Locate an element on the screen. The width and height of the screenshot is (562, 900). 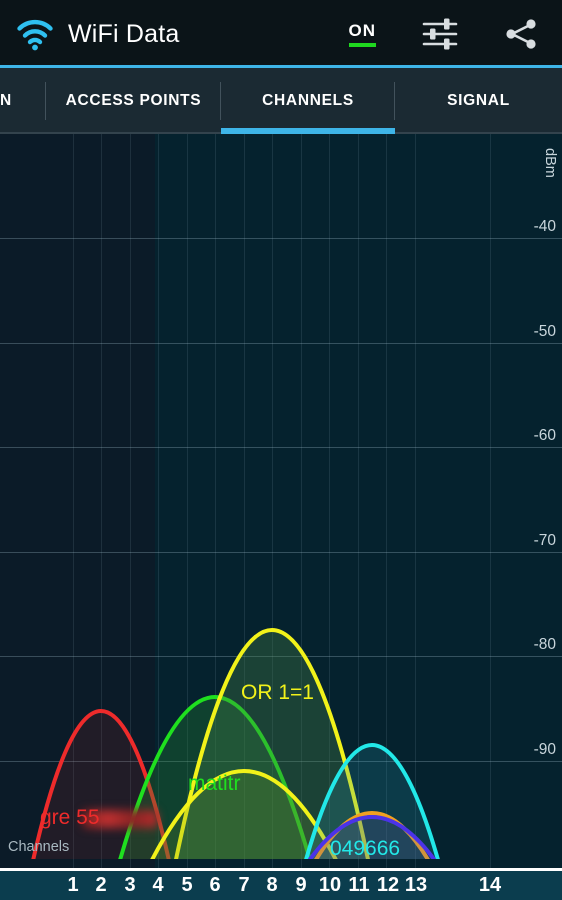
x-tick-14: 14 is located at coordinates (490, 885).